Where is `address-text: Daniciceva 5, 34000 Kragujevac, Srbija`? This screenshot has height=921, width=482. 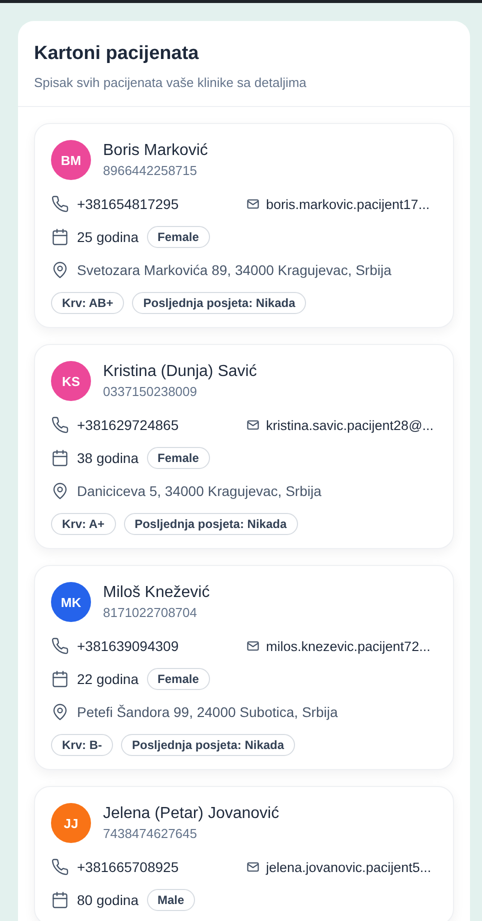
address-text: Daniciceva 5, 34000 Kragujevac, Srbija is located at coordinates (199, 491).